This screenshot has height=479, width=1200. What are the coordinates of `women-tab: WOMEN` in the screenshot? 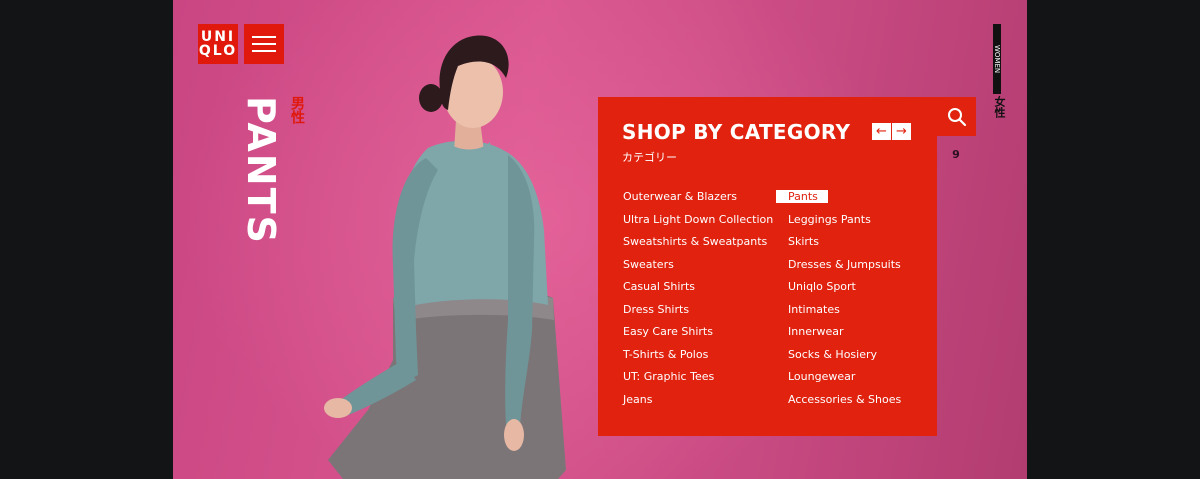 It's located at (997, 59).